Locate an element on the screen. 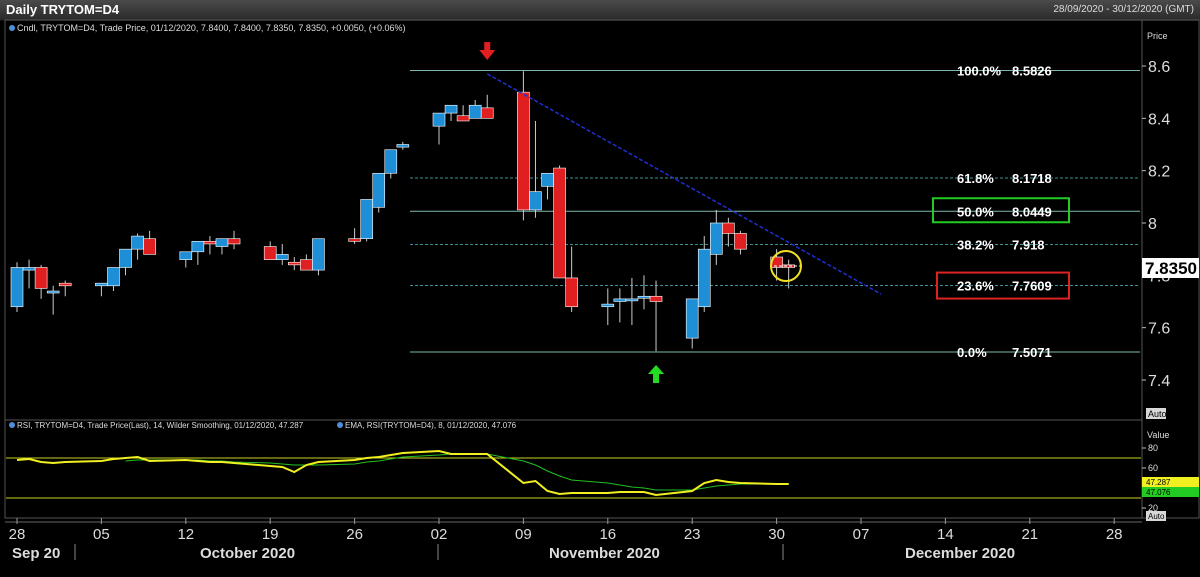 The width and height of the screenshot is (1200, 577). fib-value-label: 7.918 is located at coordinates (1028, 244).